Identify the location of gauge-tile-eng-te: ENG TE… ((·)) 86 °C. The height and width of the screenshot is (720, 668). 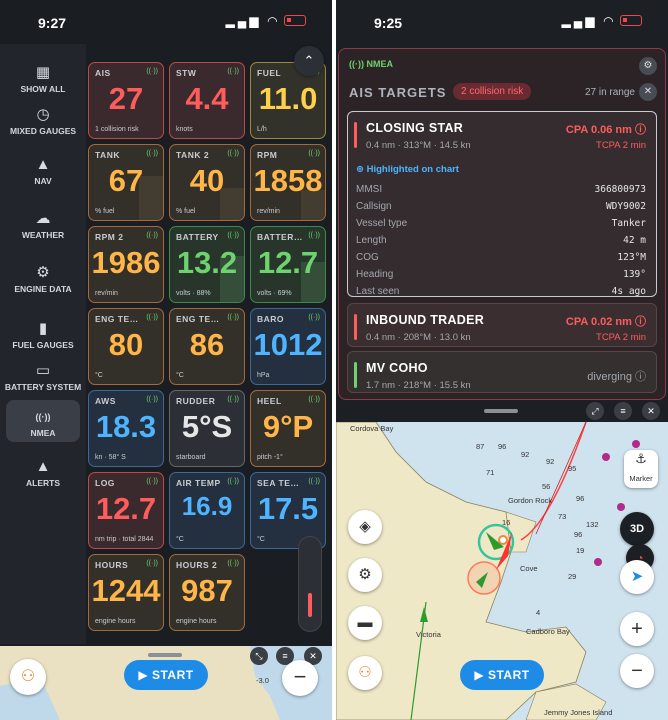
(207, 346).